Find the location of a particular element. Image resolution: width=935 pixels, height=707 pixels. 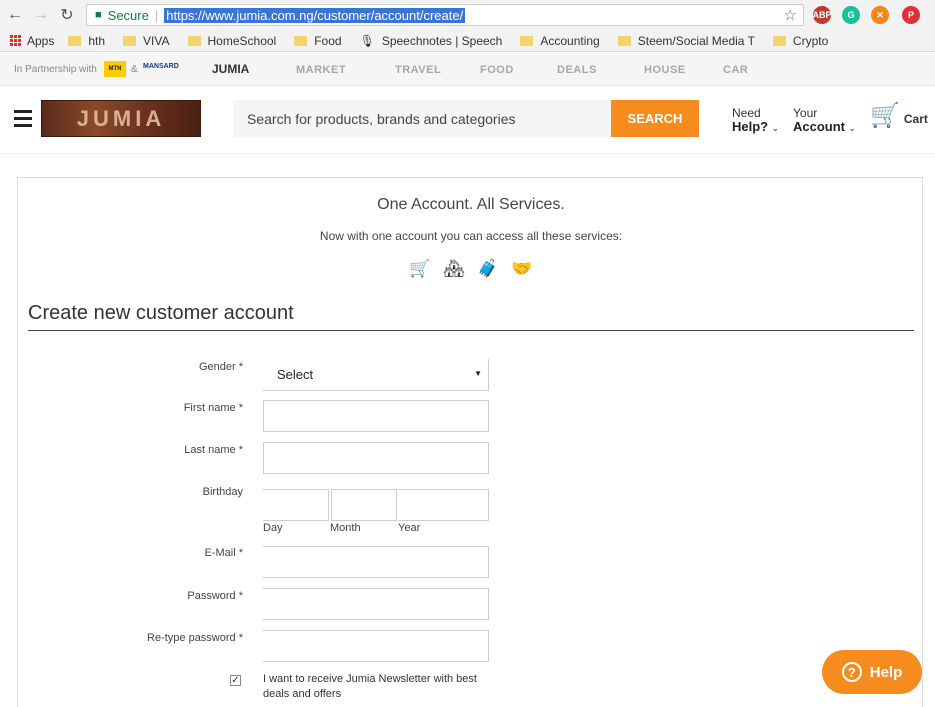

abp-extension-icon: ABP is located at coordinates (822, 15).